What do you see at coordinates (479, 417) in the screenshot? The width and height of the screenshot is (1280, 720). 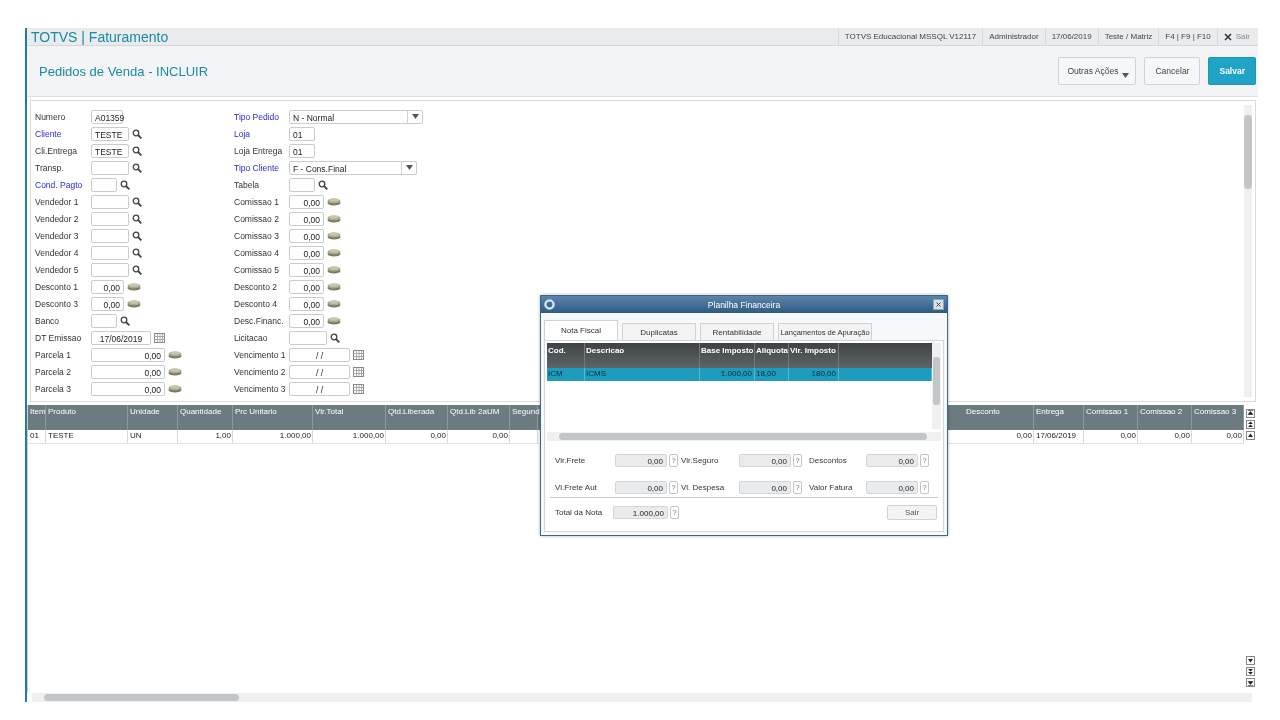 I see `column-header: Qtd.Lib 2aUM` at bounding box center [479, 417].